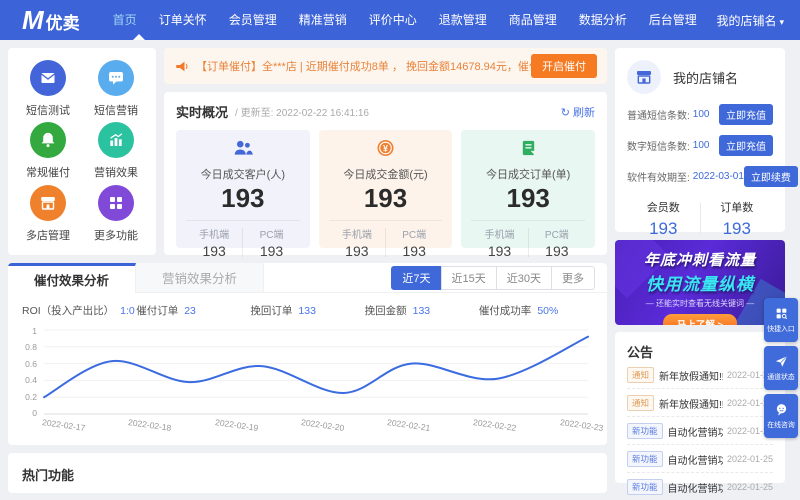  What do you see at coordinates (781, 314) in the screenshot?
I see `quick-entry-grid-icon` at bounding box center [781, 314].